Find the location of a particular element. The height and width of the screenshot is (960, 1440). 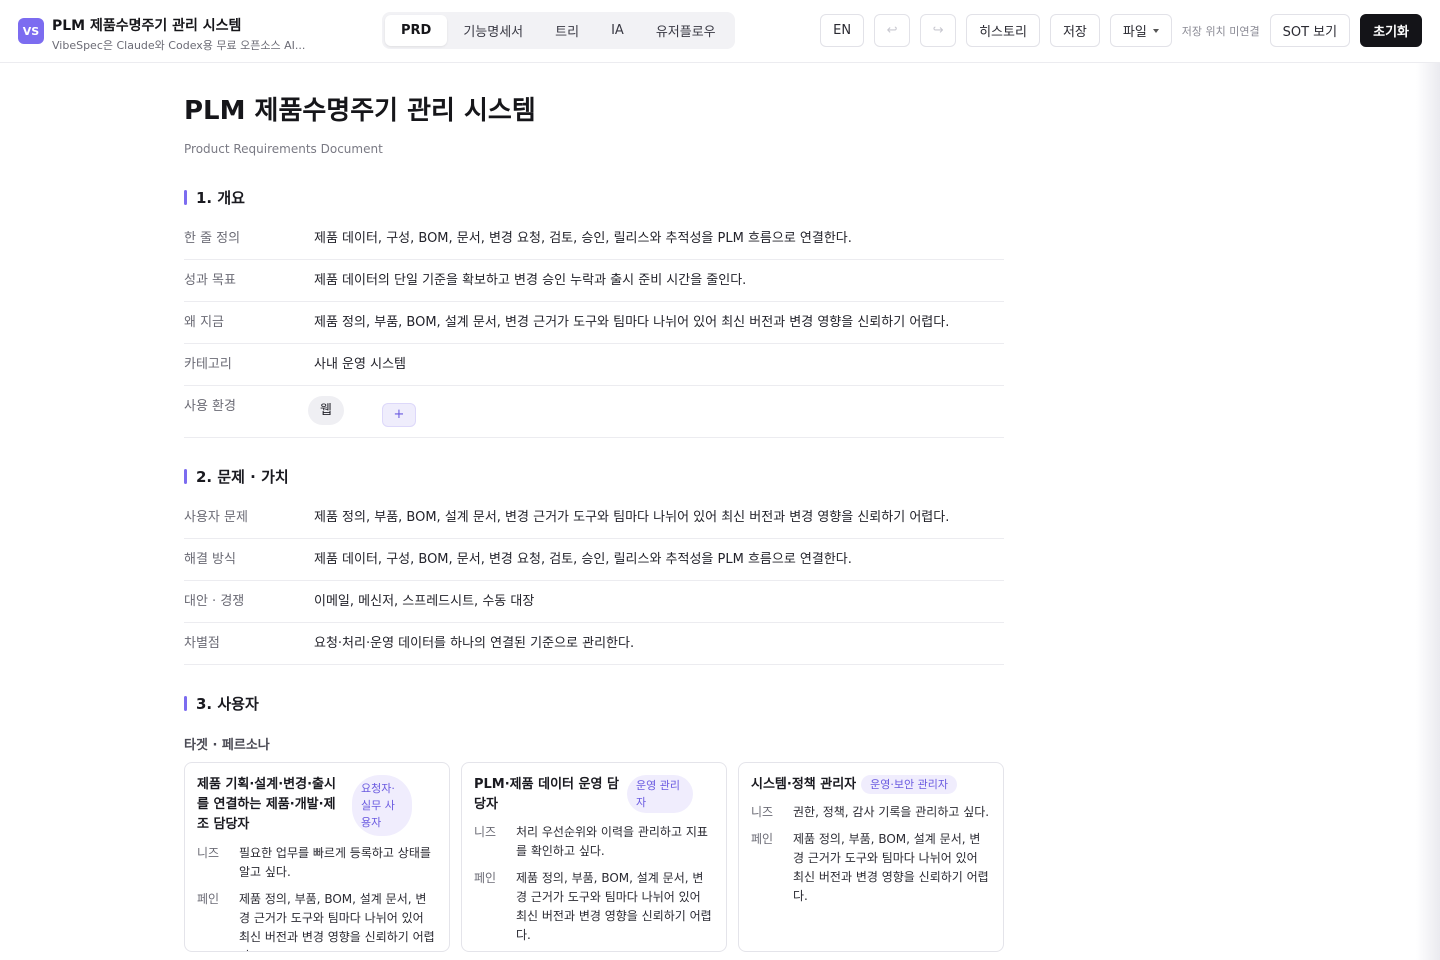

field-label: 대안 · 경쟁 is located at coordinates (214, 601).